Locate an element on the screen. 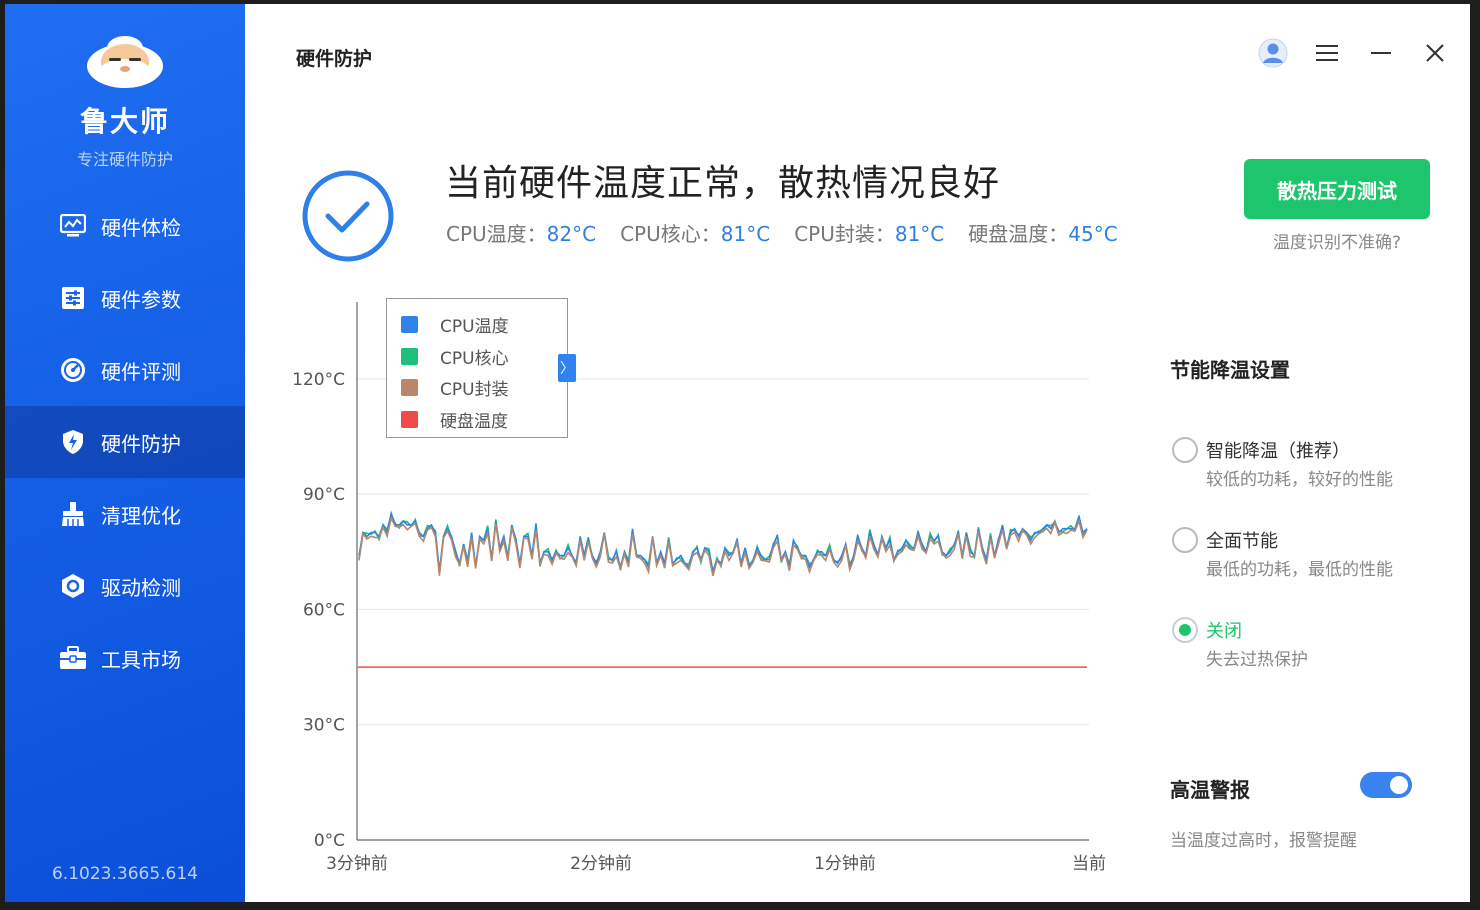  sidebar-item-hardware-benchmark: 硬件评测 is located at coordinates (125, 370).